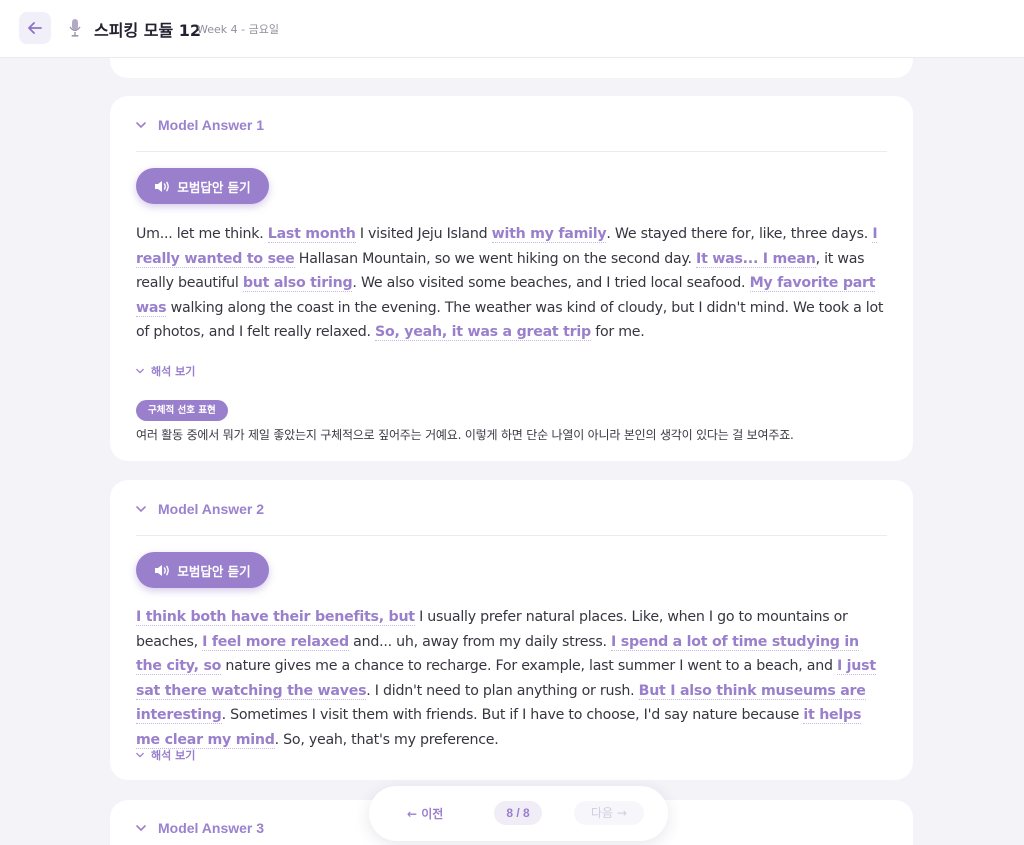  What do you see at coordinates (311, 234) in the screenshot?
I see `key-expression: Last month` at bounding box center [311, 234].